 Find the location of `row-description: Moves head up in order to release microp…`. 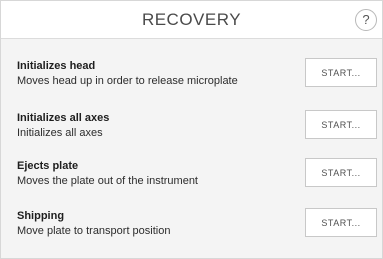

row-description: Moves head up in order to release microp… is located at coordinates (127, 81).